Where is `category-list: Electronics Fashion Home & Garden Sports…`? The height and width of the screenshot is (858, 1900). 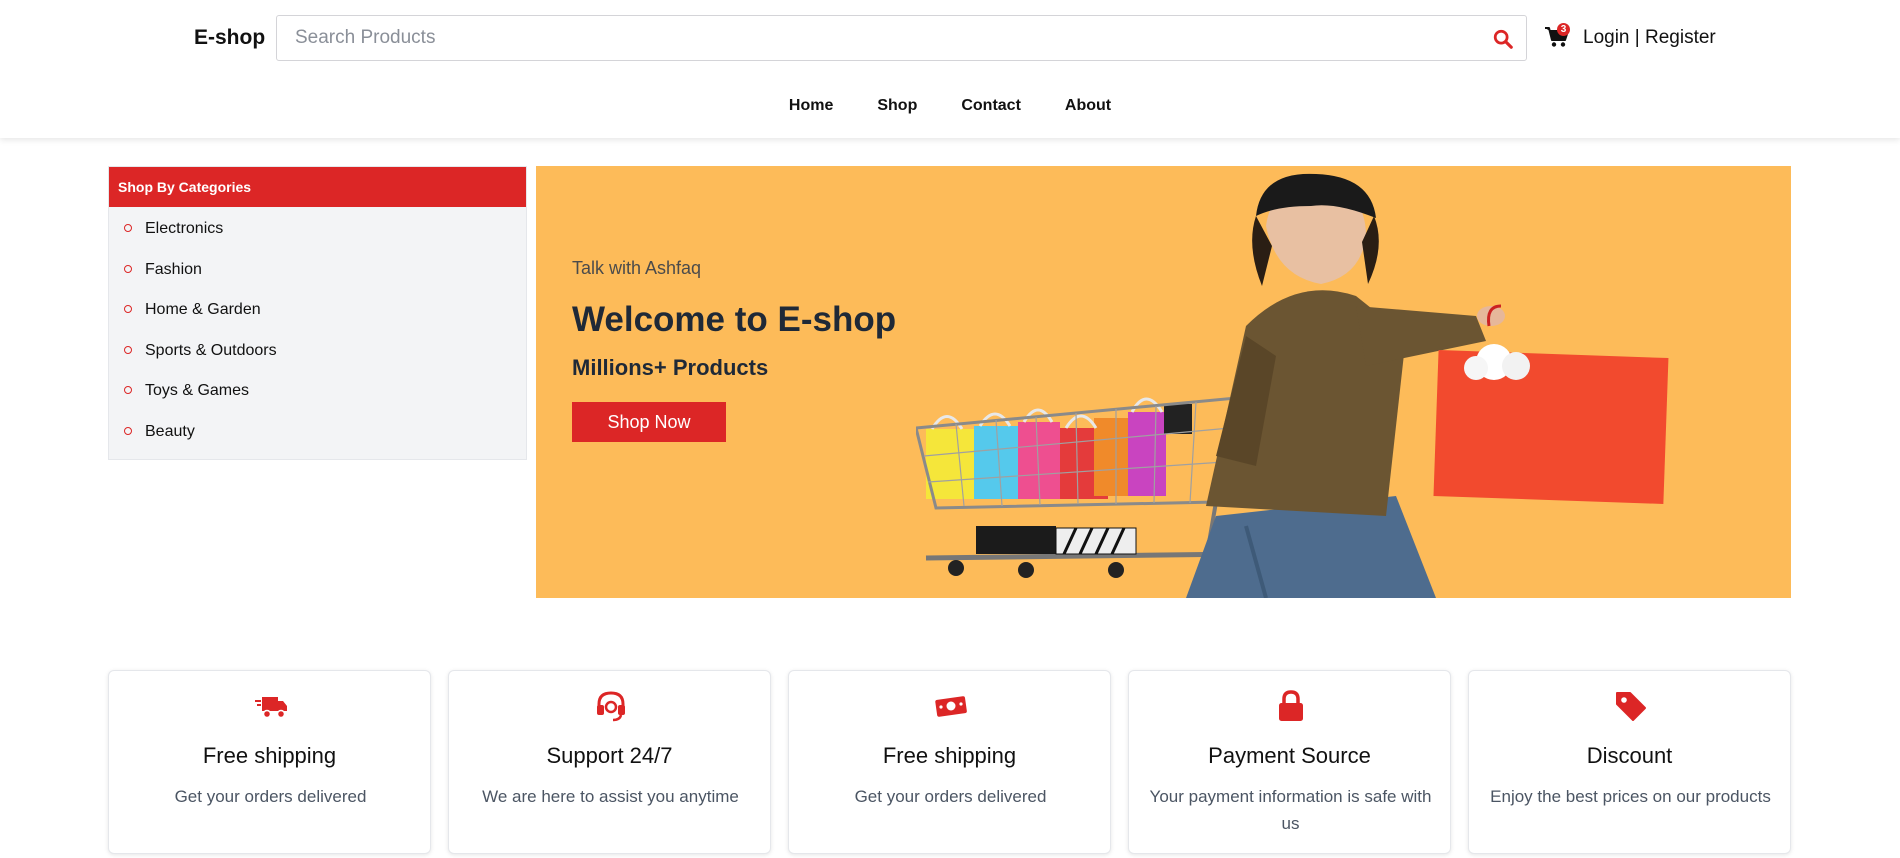 category-list: Electronics Fashion Home & Garden Sports… is located at coordinates (317, 335).